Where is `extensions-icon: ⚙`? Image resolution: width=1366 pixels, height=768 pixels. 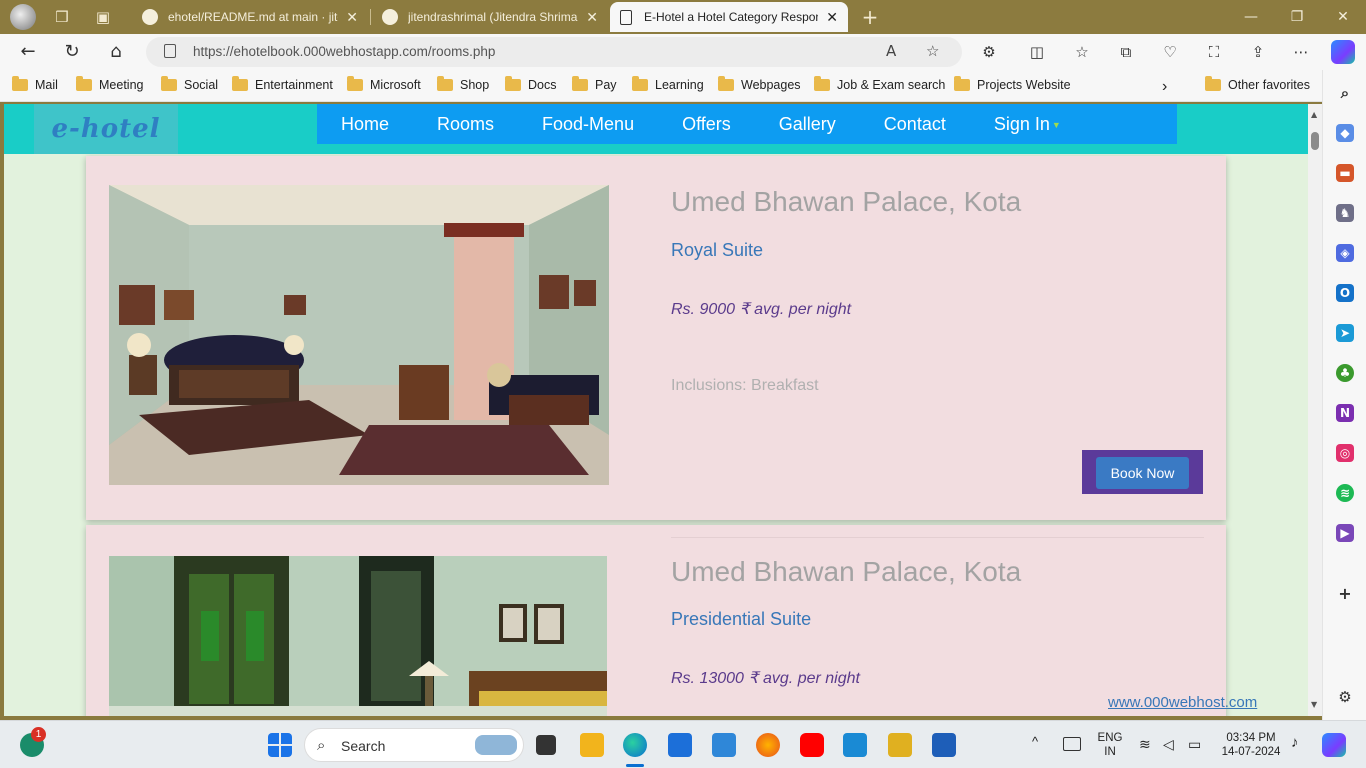 extensions-icon: ⚙ is located at coordinates (989, 52).